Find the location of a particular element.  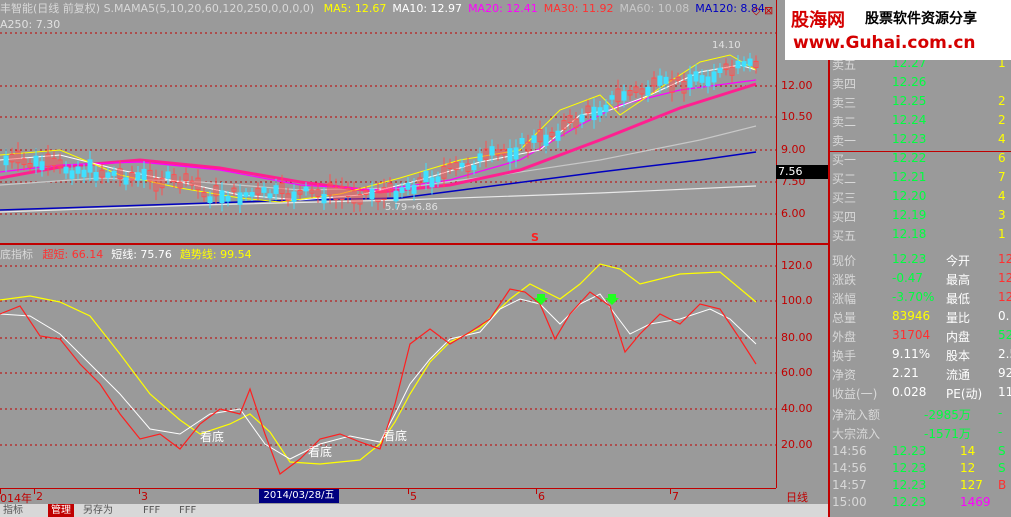

crosshair-date: 2014/03/28/五 is located at coordinates (299, 496).